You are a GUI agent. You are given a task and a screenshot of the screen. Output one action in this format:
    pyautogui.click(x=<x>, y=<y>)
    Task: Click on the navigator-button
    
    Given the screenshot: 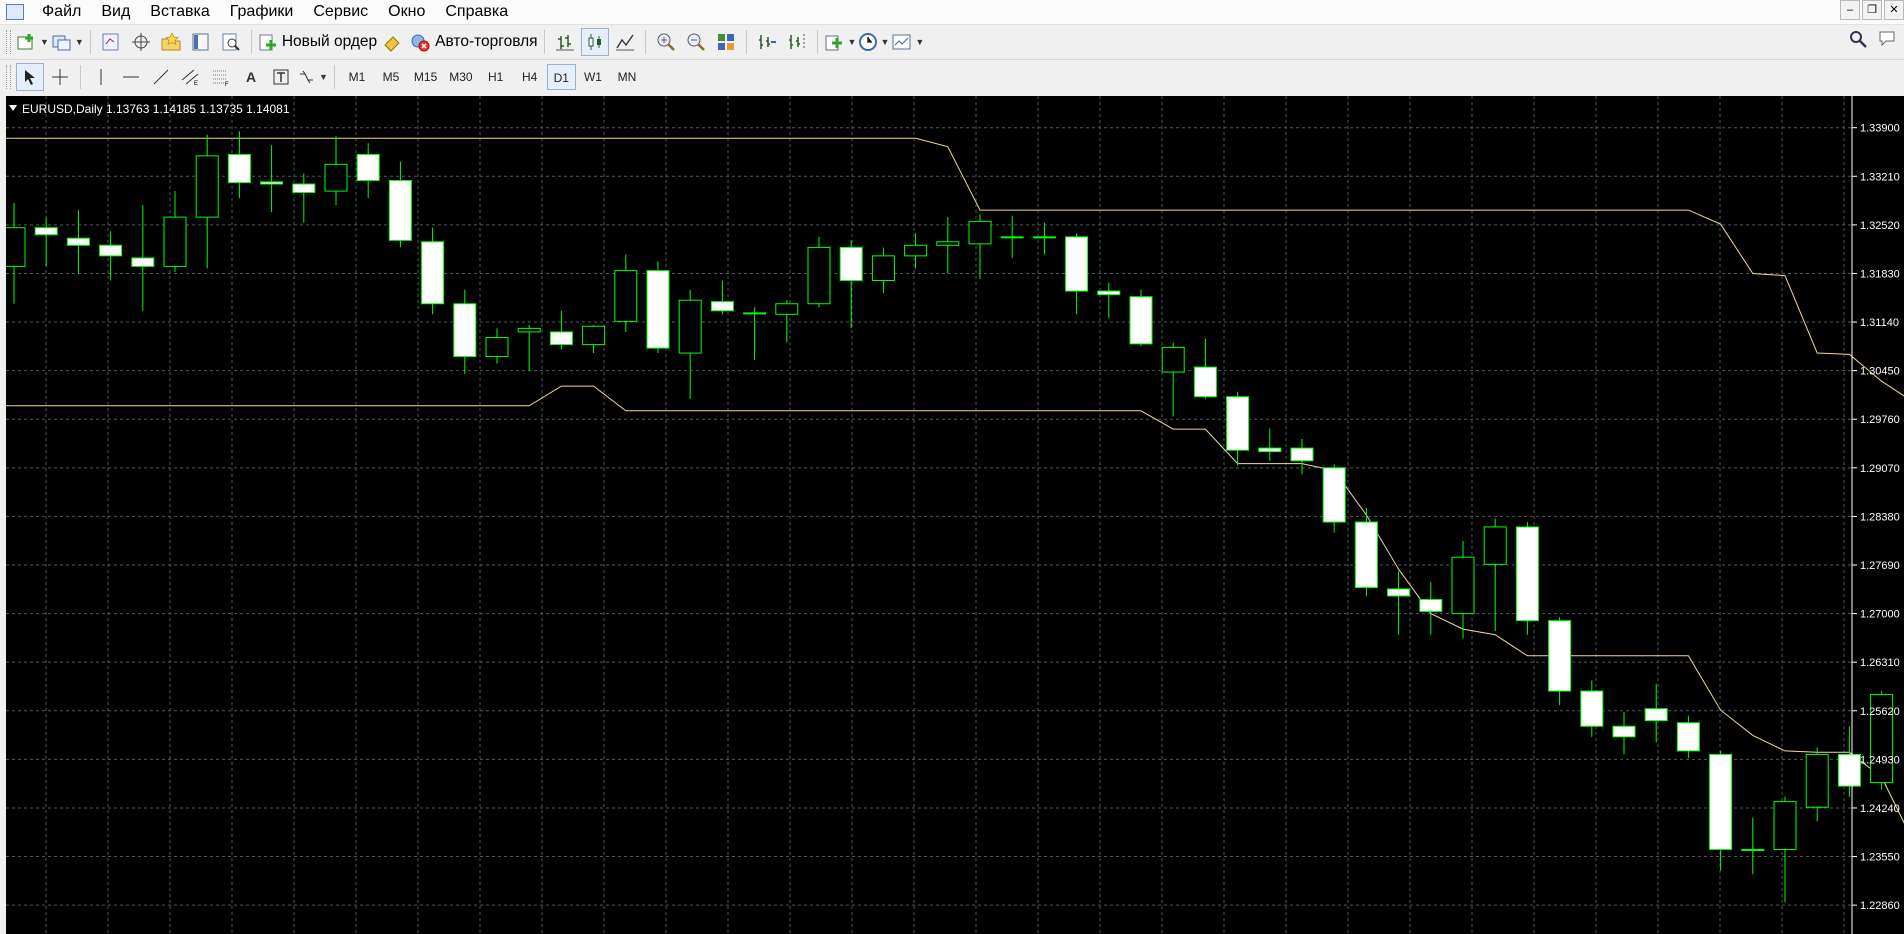 What is the action you would take?
    pyautogui.click(x=171, y=42)
    